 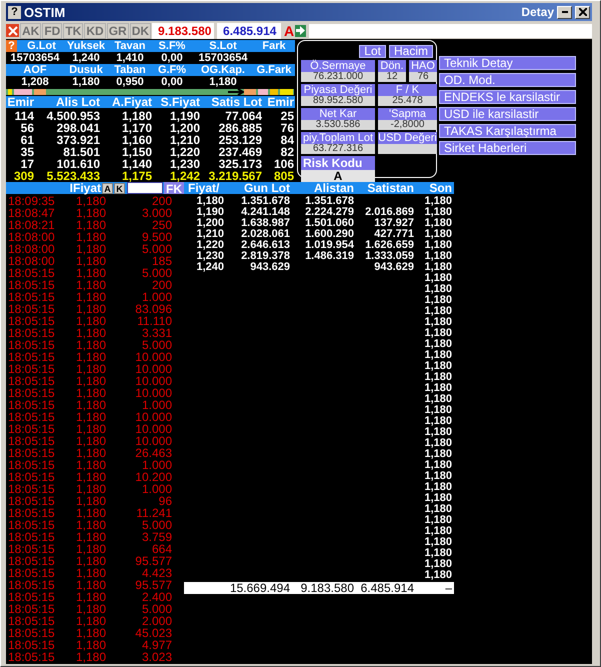 What do you see at coordinates (156, 537) in the screenshot?
I see `lot-cell-text: 3.759` at bounding box center [156, 537].